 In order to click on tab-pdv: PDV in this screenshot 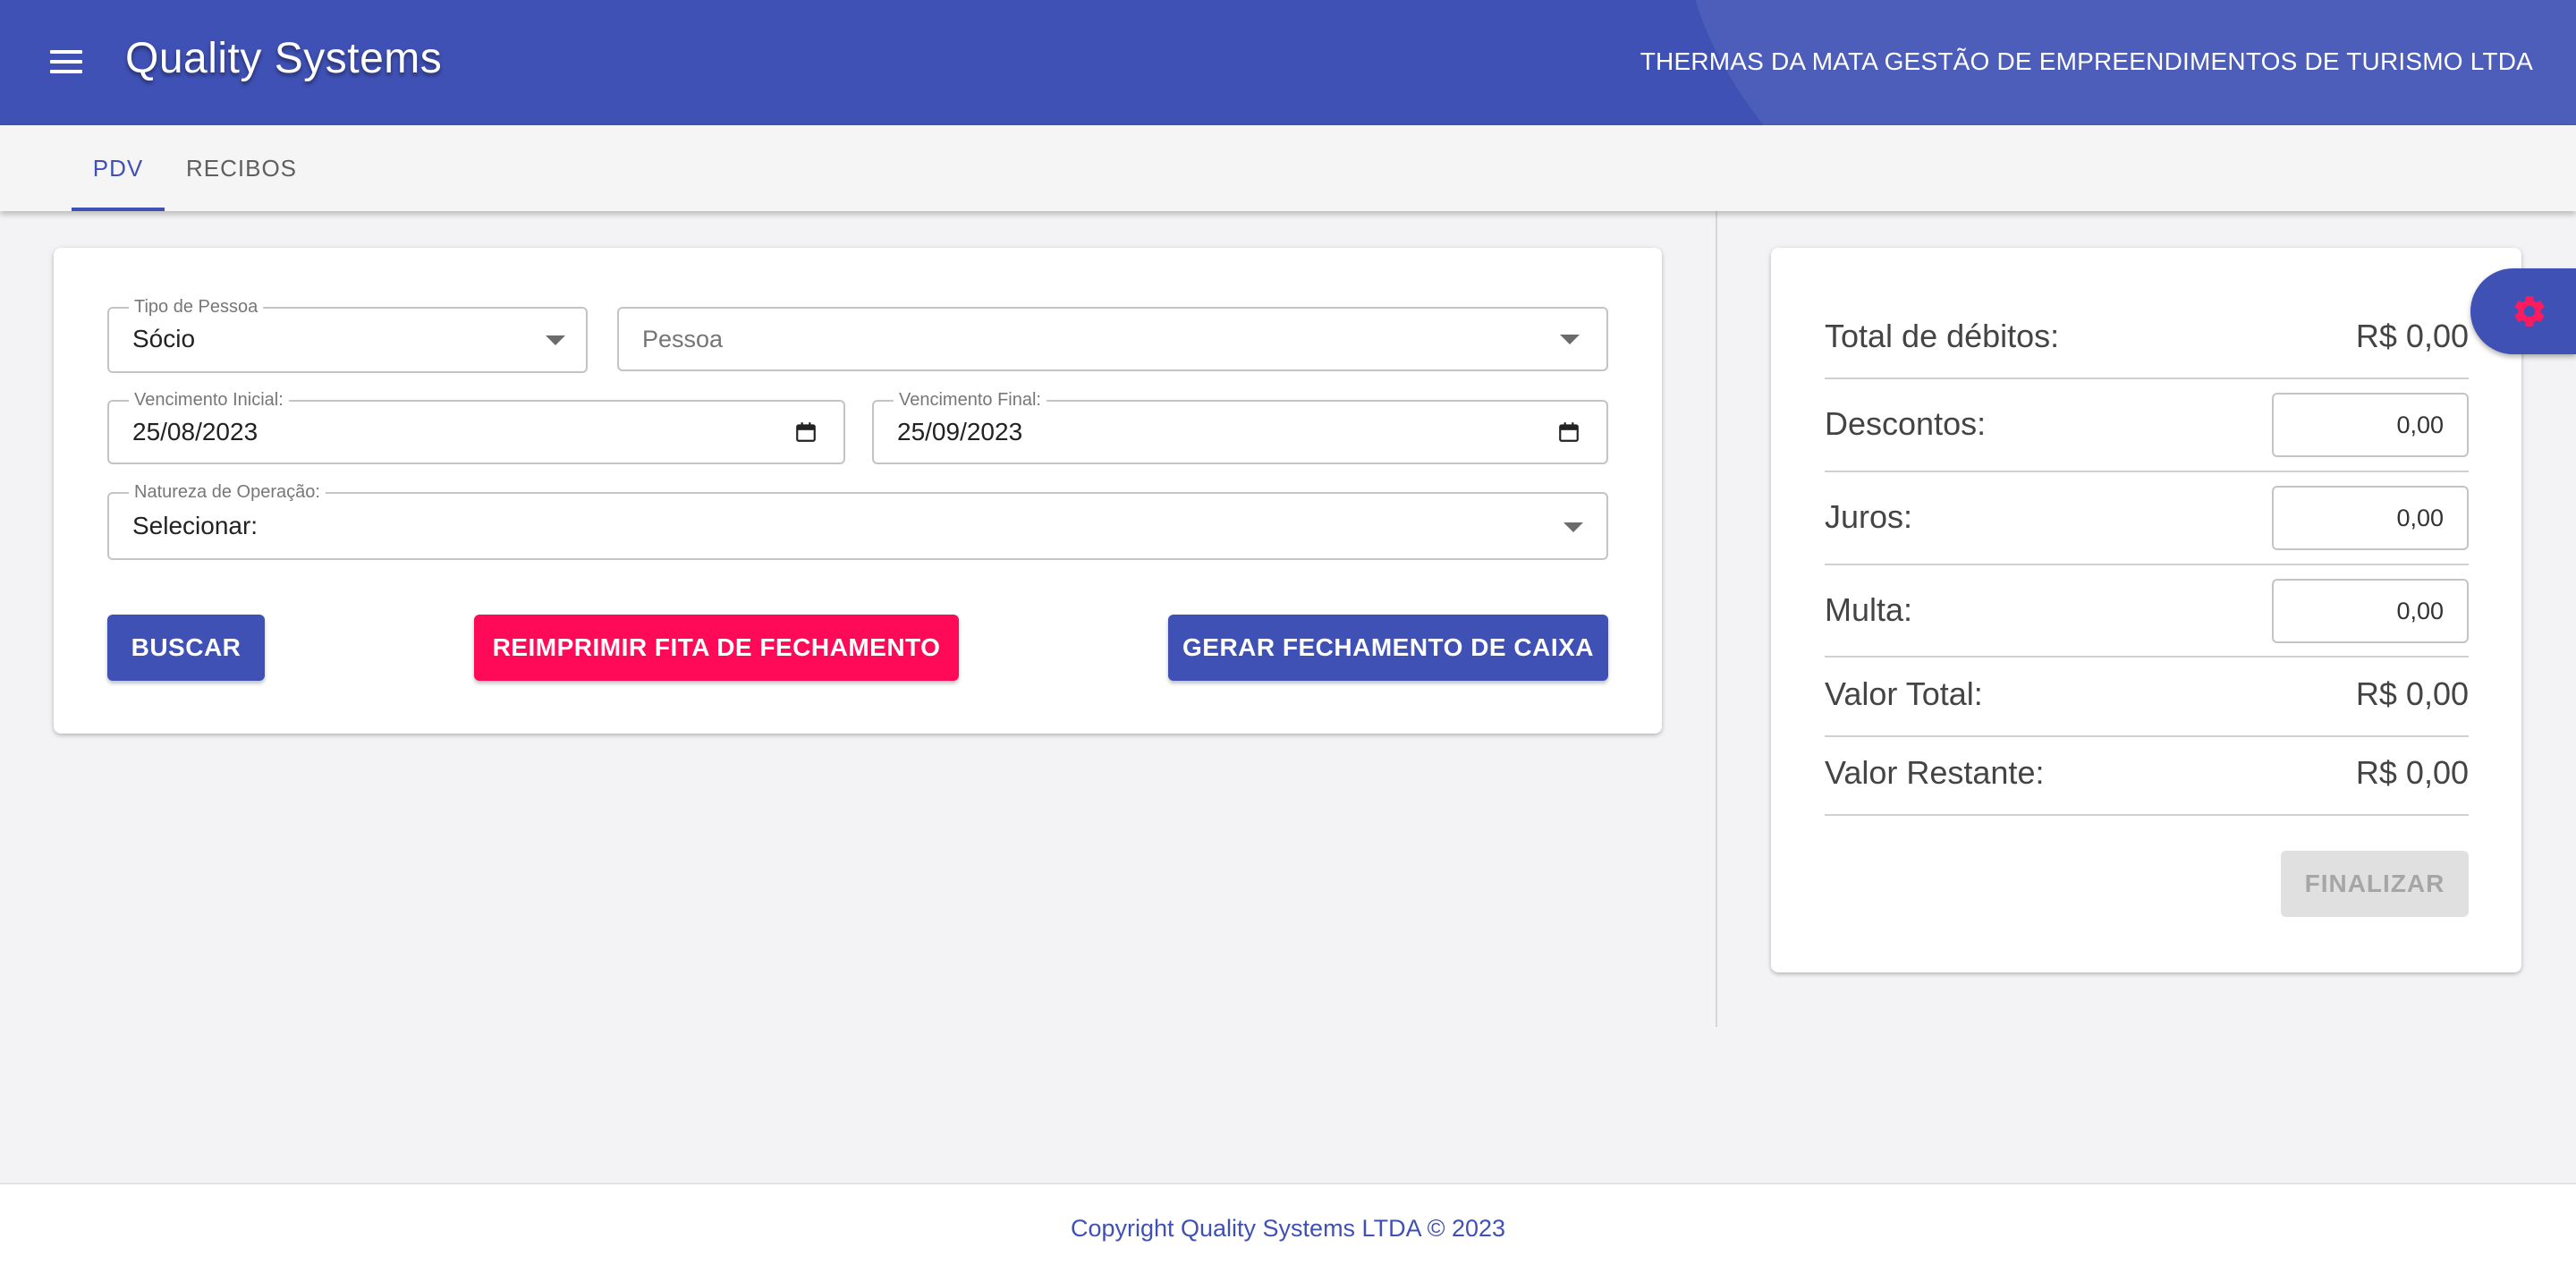, I will do `click(118, 168)`.